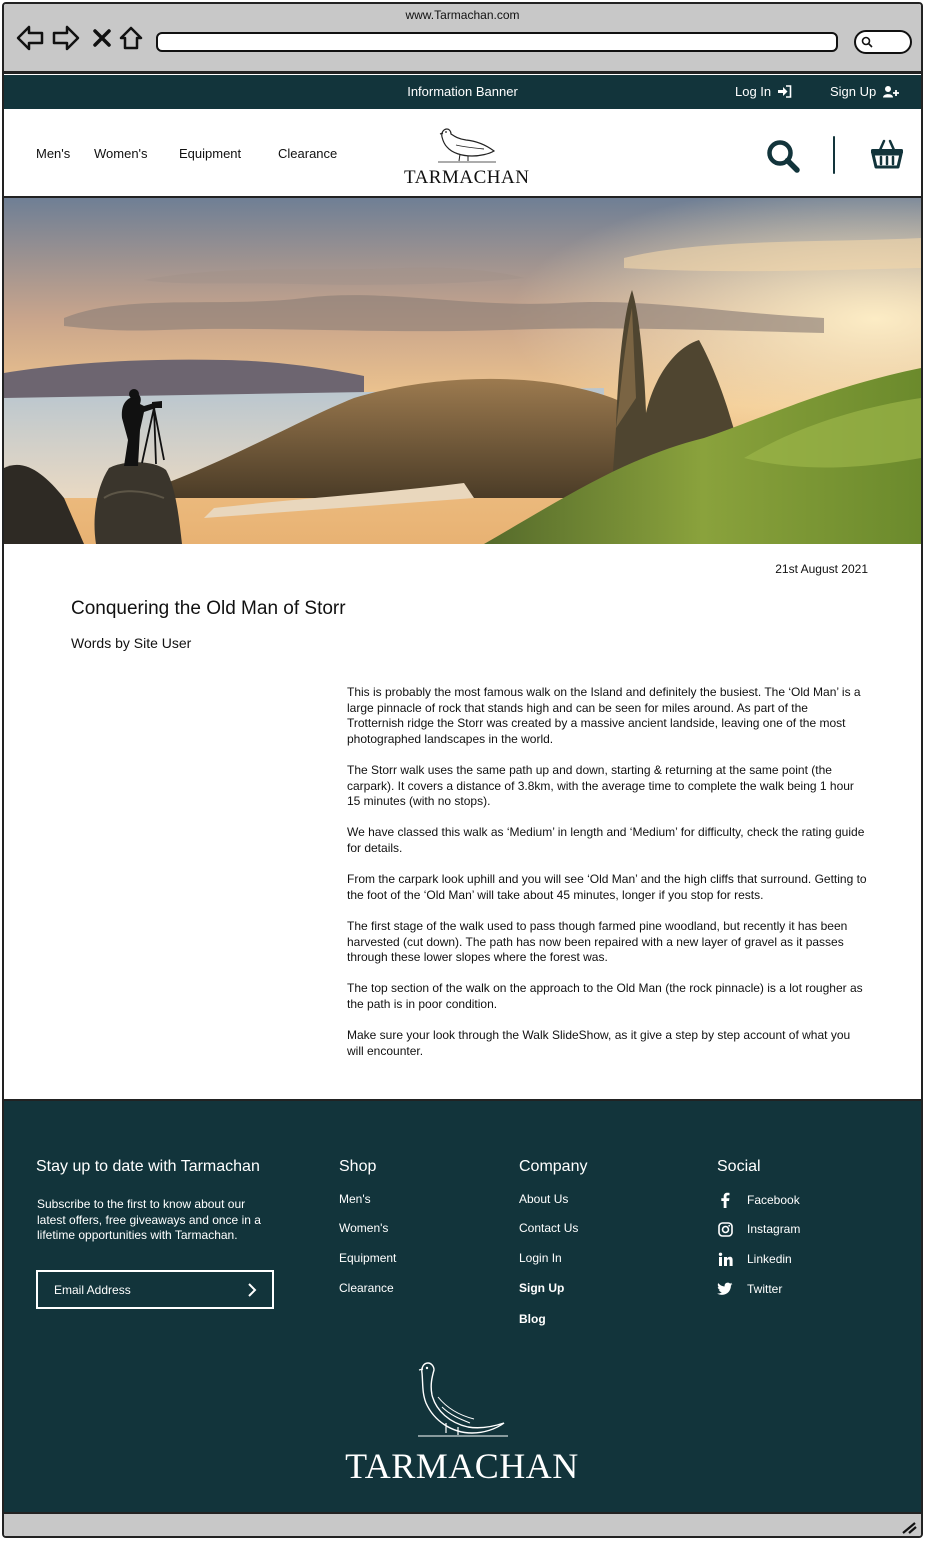  I want to click on facebook-icon, so click(725, 1200).